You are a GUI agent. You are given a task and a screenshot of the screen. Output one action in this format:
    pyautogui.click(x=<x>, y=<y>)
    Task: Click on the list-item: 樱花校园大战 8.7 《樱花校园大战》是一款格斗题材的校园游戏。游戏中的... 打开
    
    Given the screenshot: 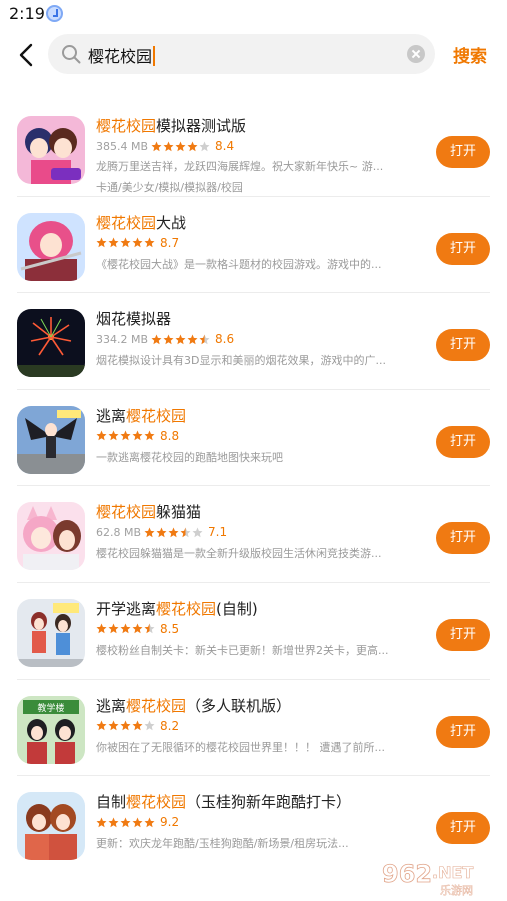 What is the action you would take?
    pyautogui.click(x=253, y=245)
    